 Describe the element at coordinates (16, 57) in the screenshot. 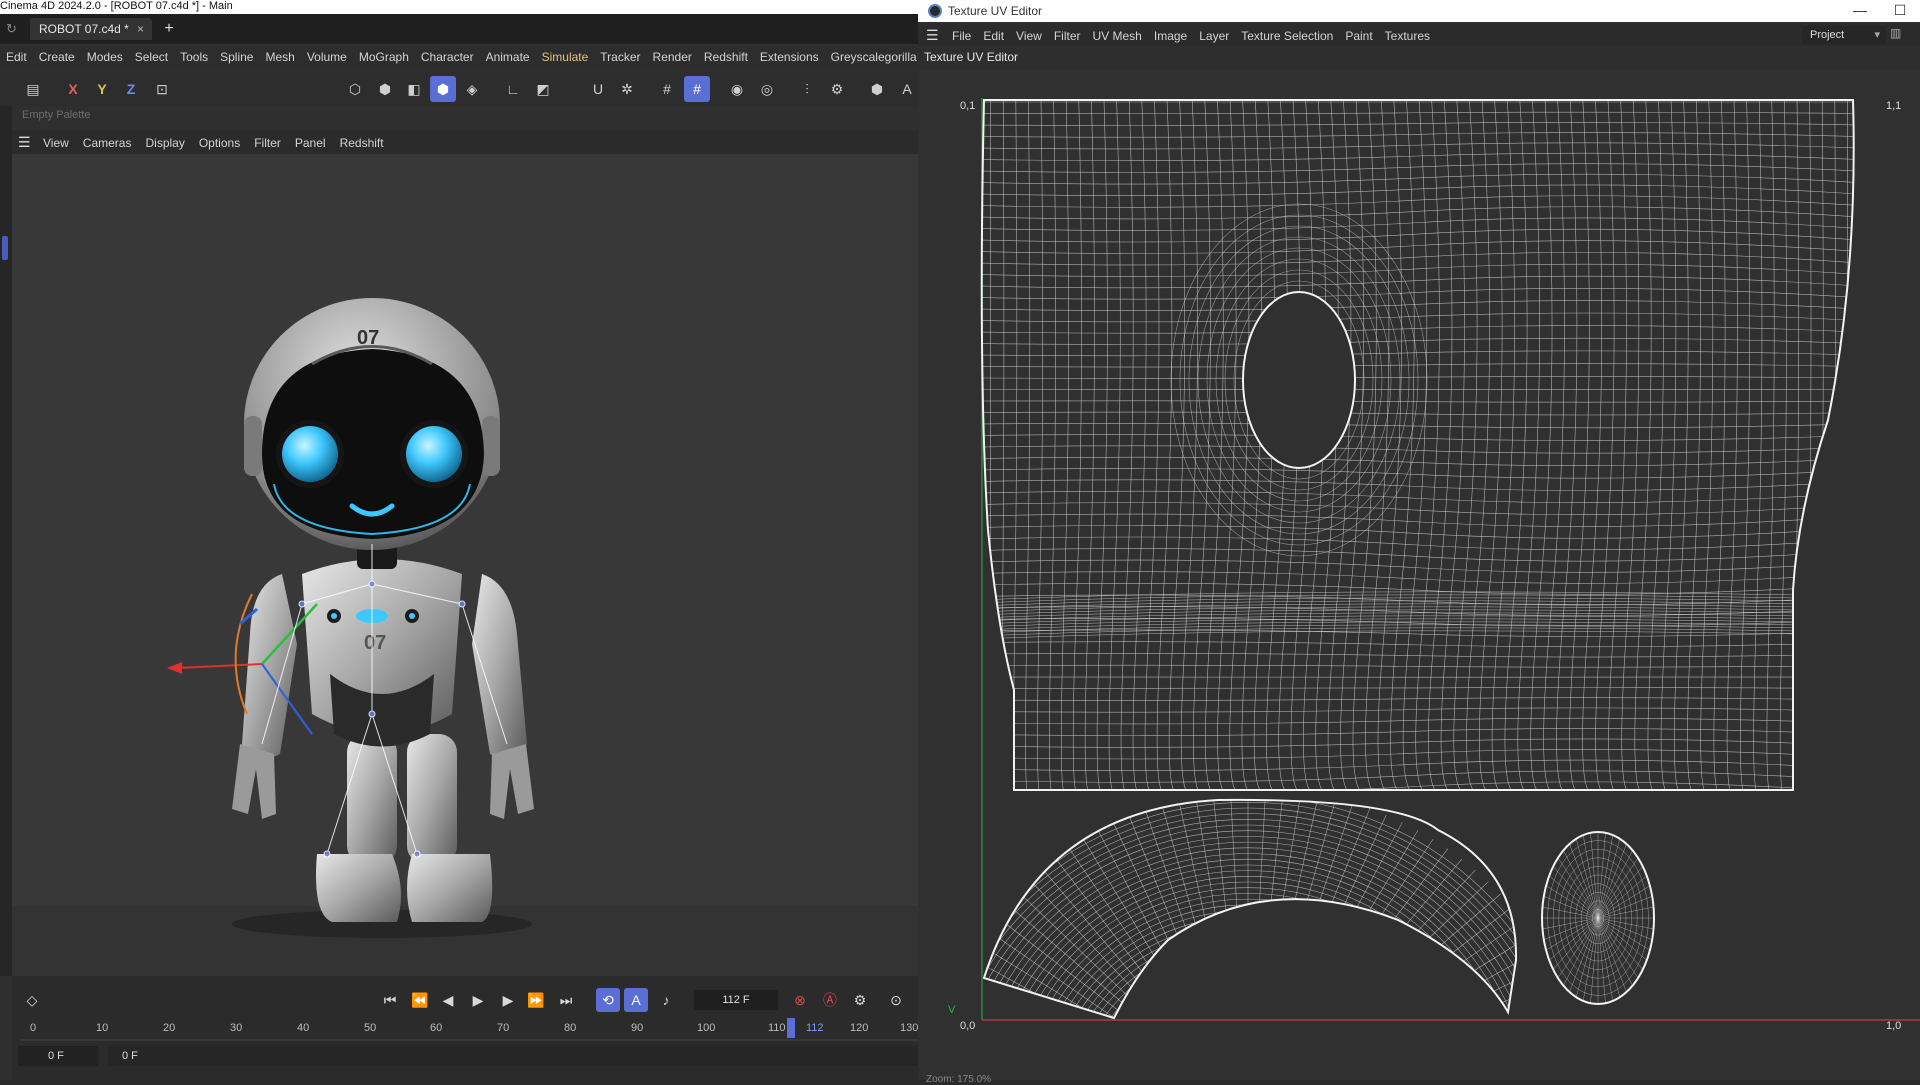

I see `menu-edit: Edit` at that location.